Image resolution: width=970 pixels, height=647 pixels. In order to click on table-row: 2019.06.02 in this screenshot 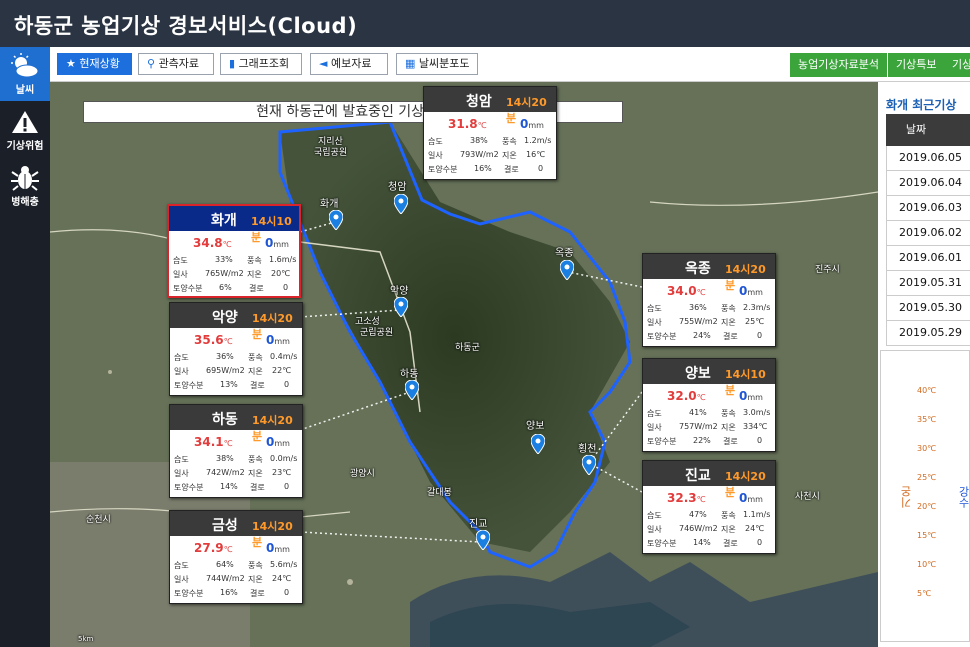, I will do `click(928, 233)`.